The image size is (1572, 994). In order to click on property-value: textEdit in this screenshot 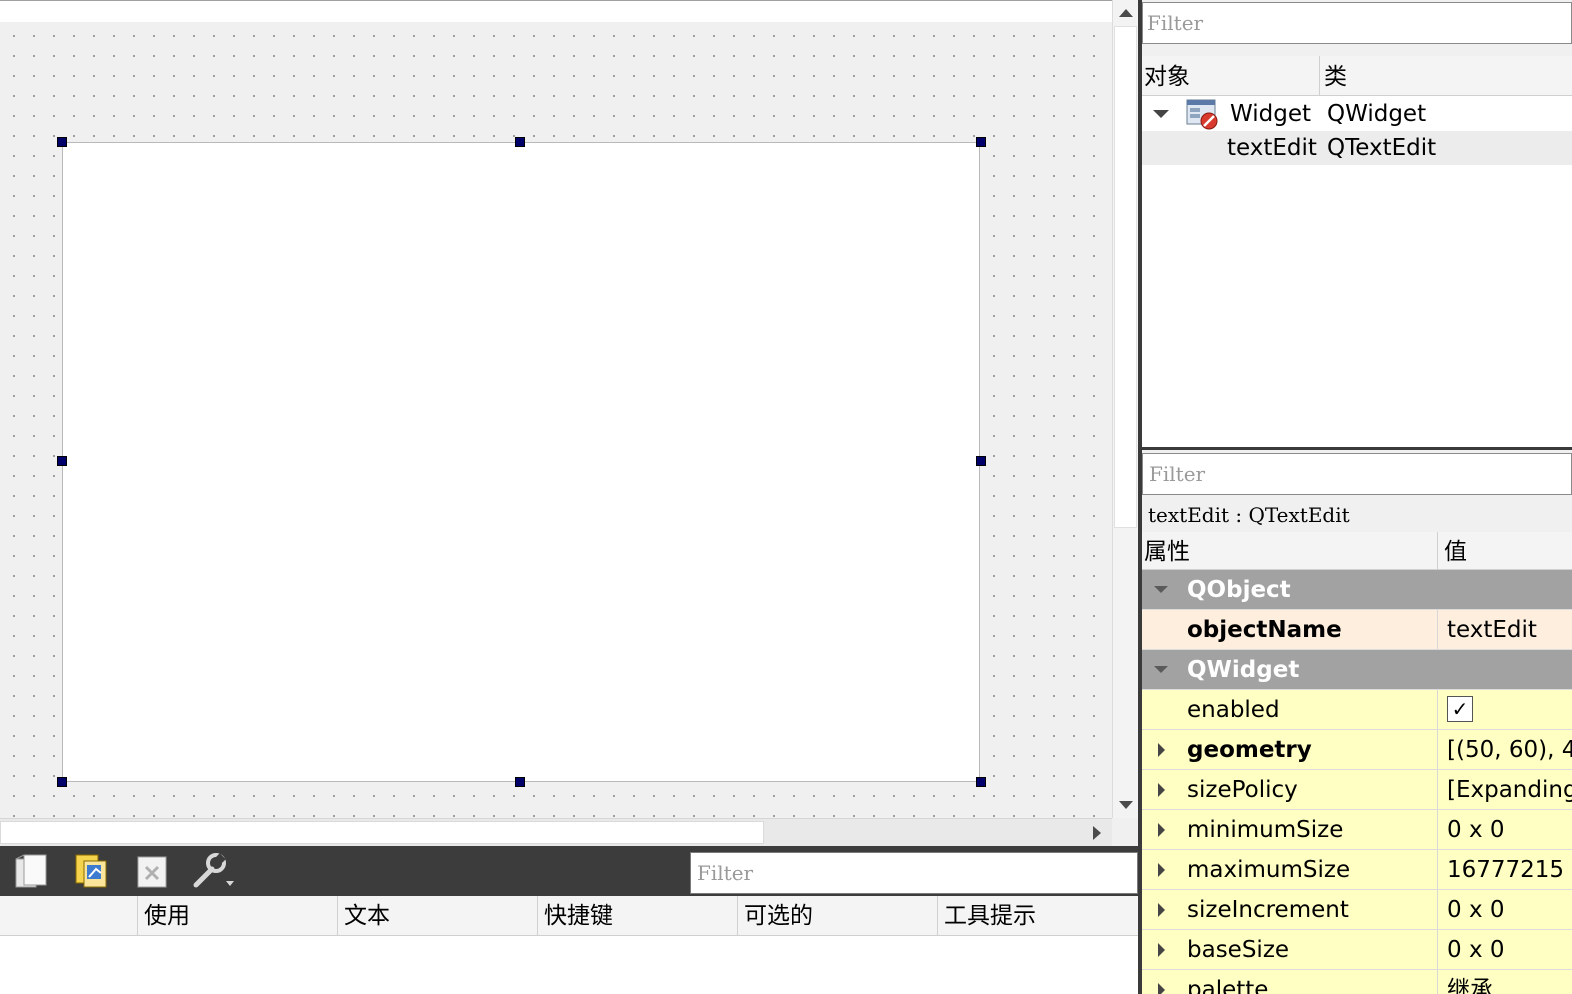, I will do `click(1505, 629)`.